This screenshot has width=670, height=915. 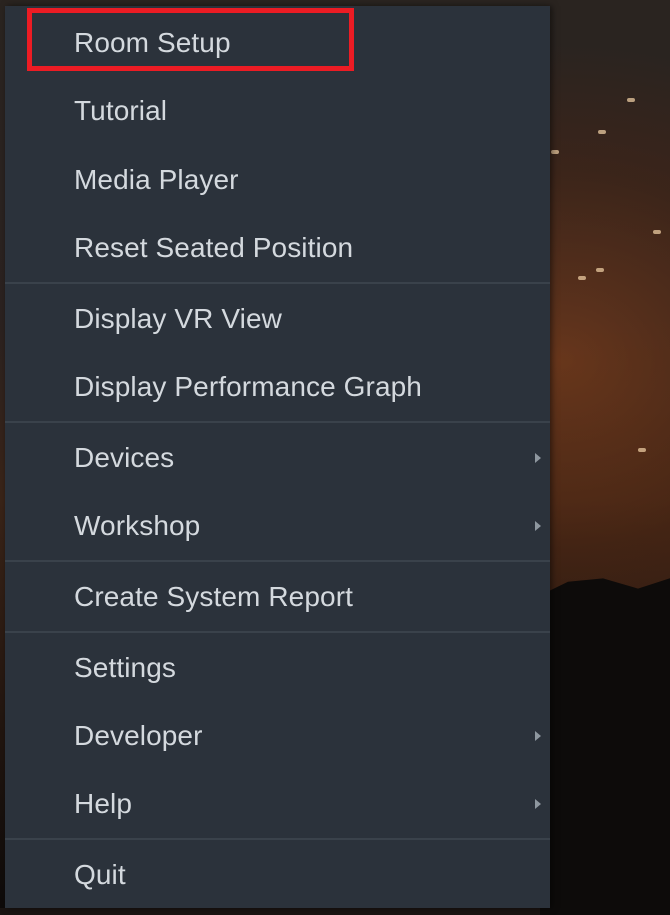 What do you see at coordinates (138, 735) in the screenshot?
I see `menu-item-label: Developer` at bounding box center [138, 735].